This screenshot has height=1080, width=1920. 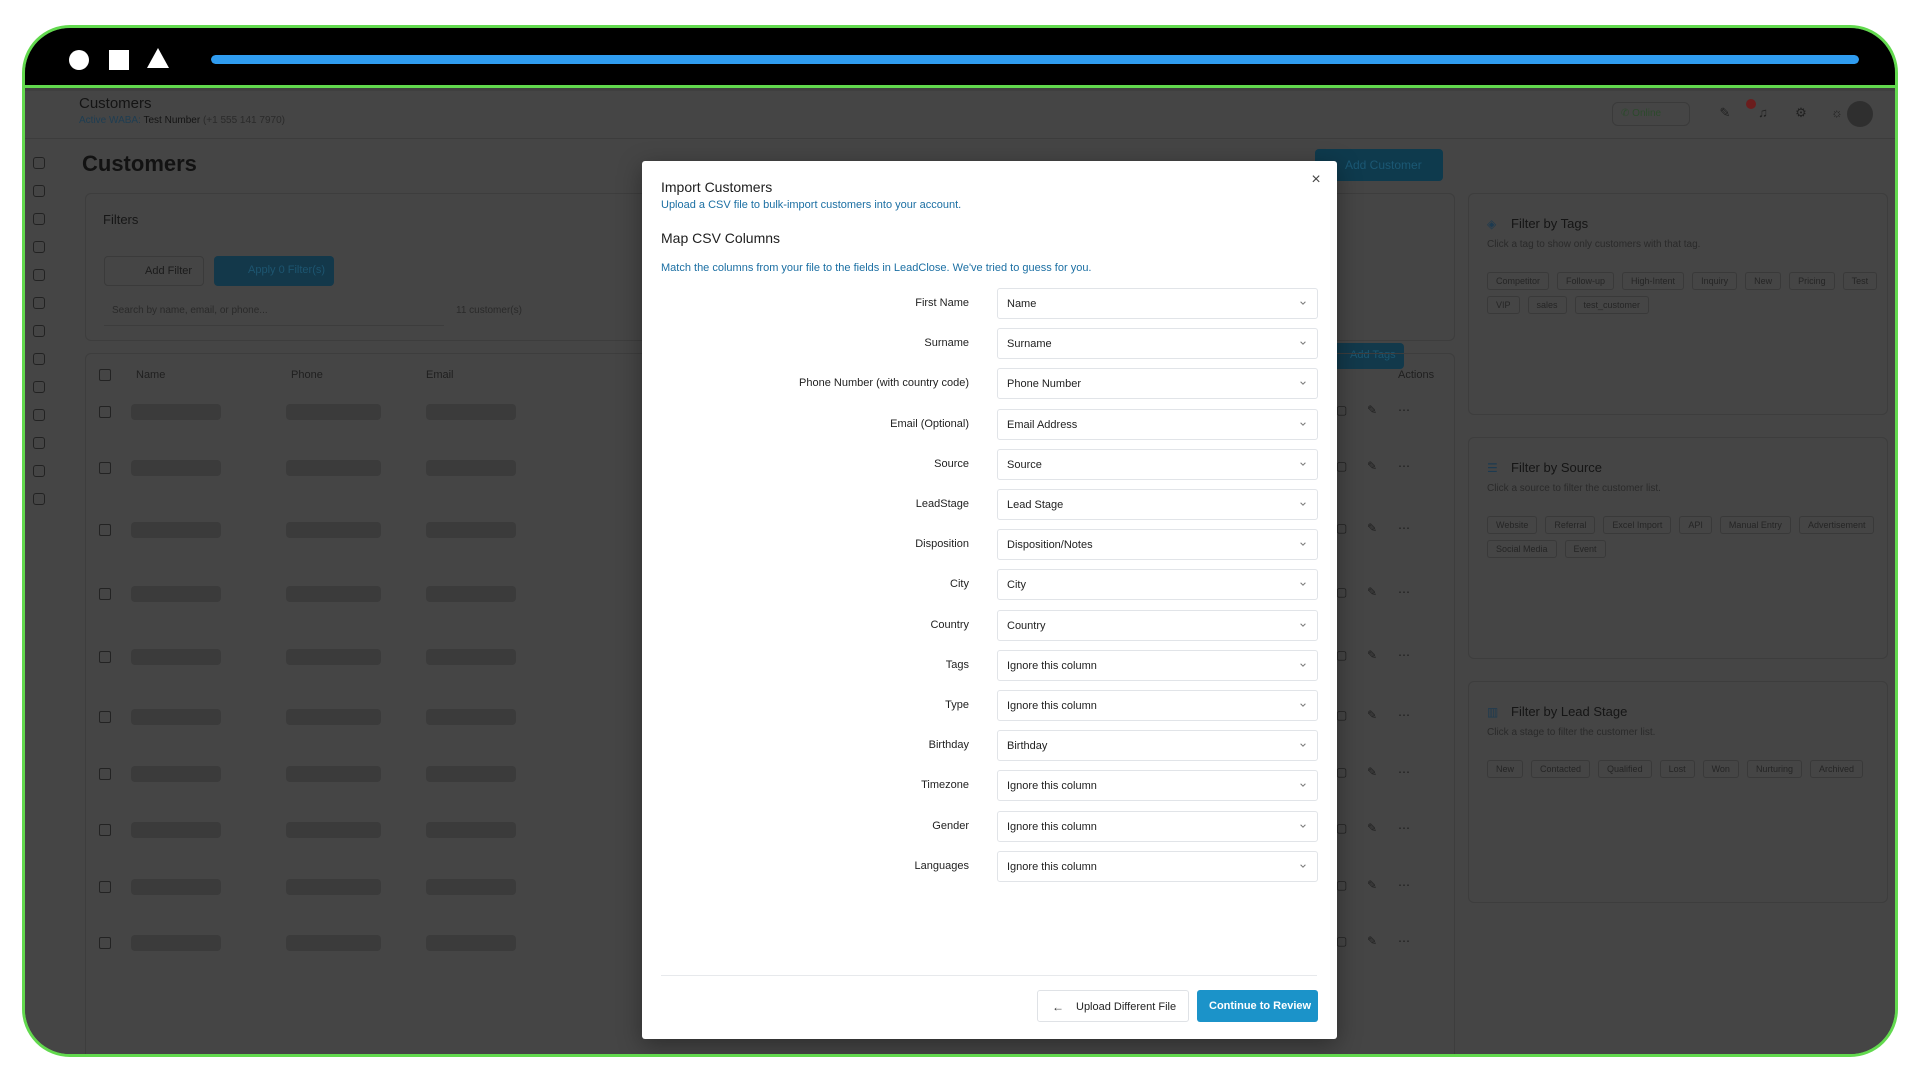 What do you see at coordinates (1637, 525) in the screenshot?
I see `source-chip: Excel Import` at bounding box center [1637, 525].